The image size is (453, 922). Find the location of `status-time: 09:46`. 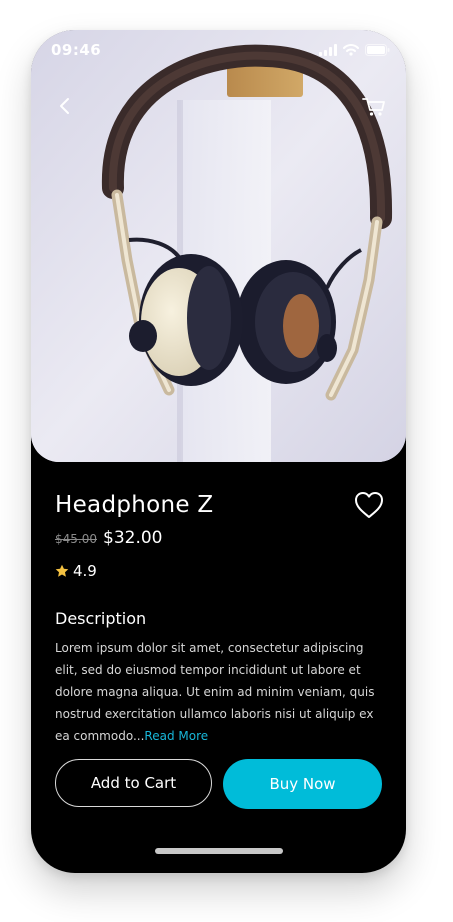

status-time: 09:46 is located at coordinates (76, 50).